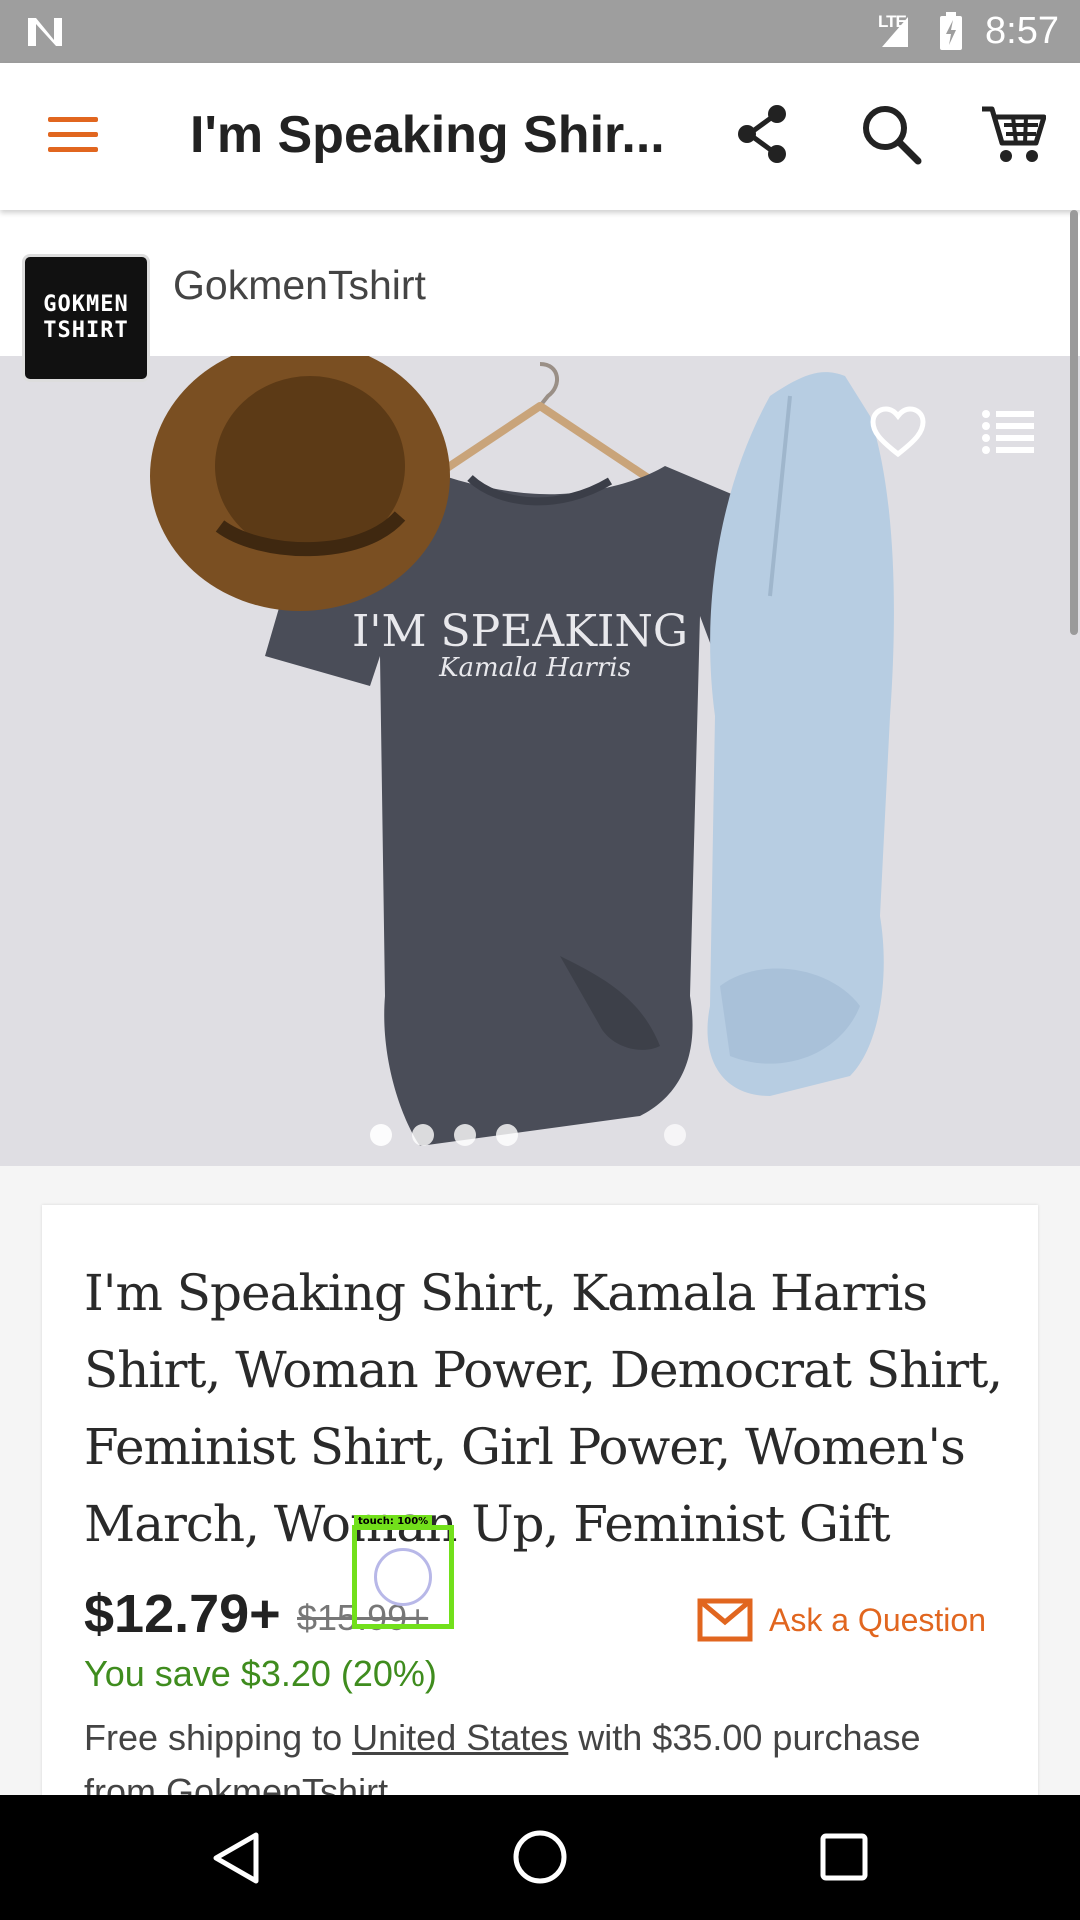 This screenshot has width=1080, height=1920. I want to click on ask-question-label: Ask a Question, so click(877, 1619).